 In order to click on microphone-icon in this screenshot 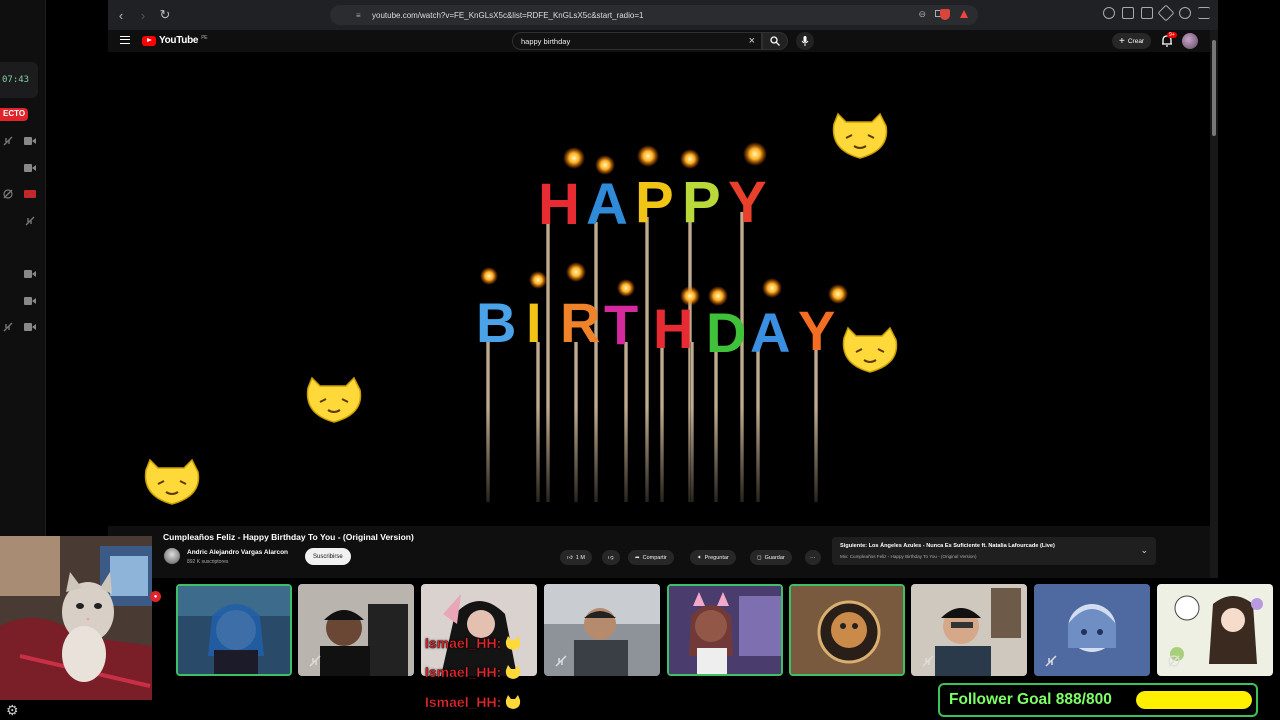, I will do `click(805, 41)`.